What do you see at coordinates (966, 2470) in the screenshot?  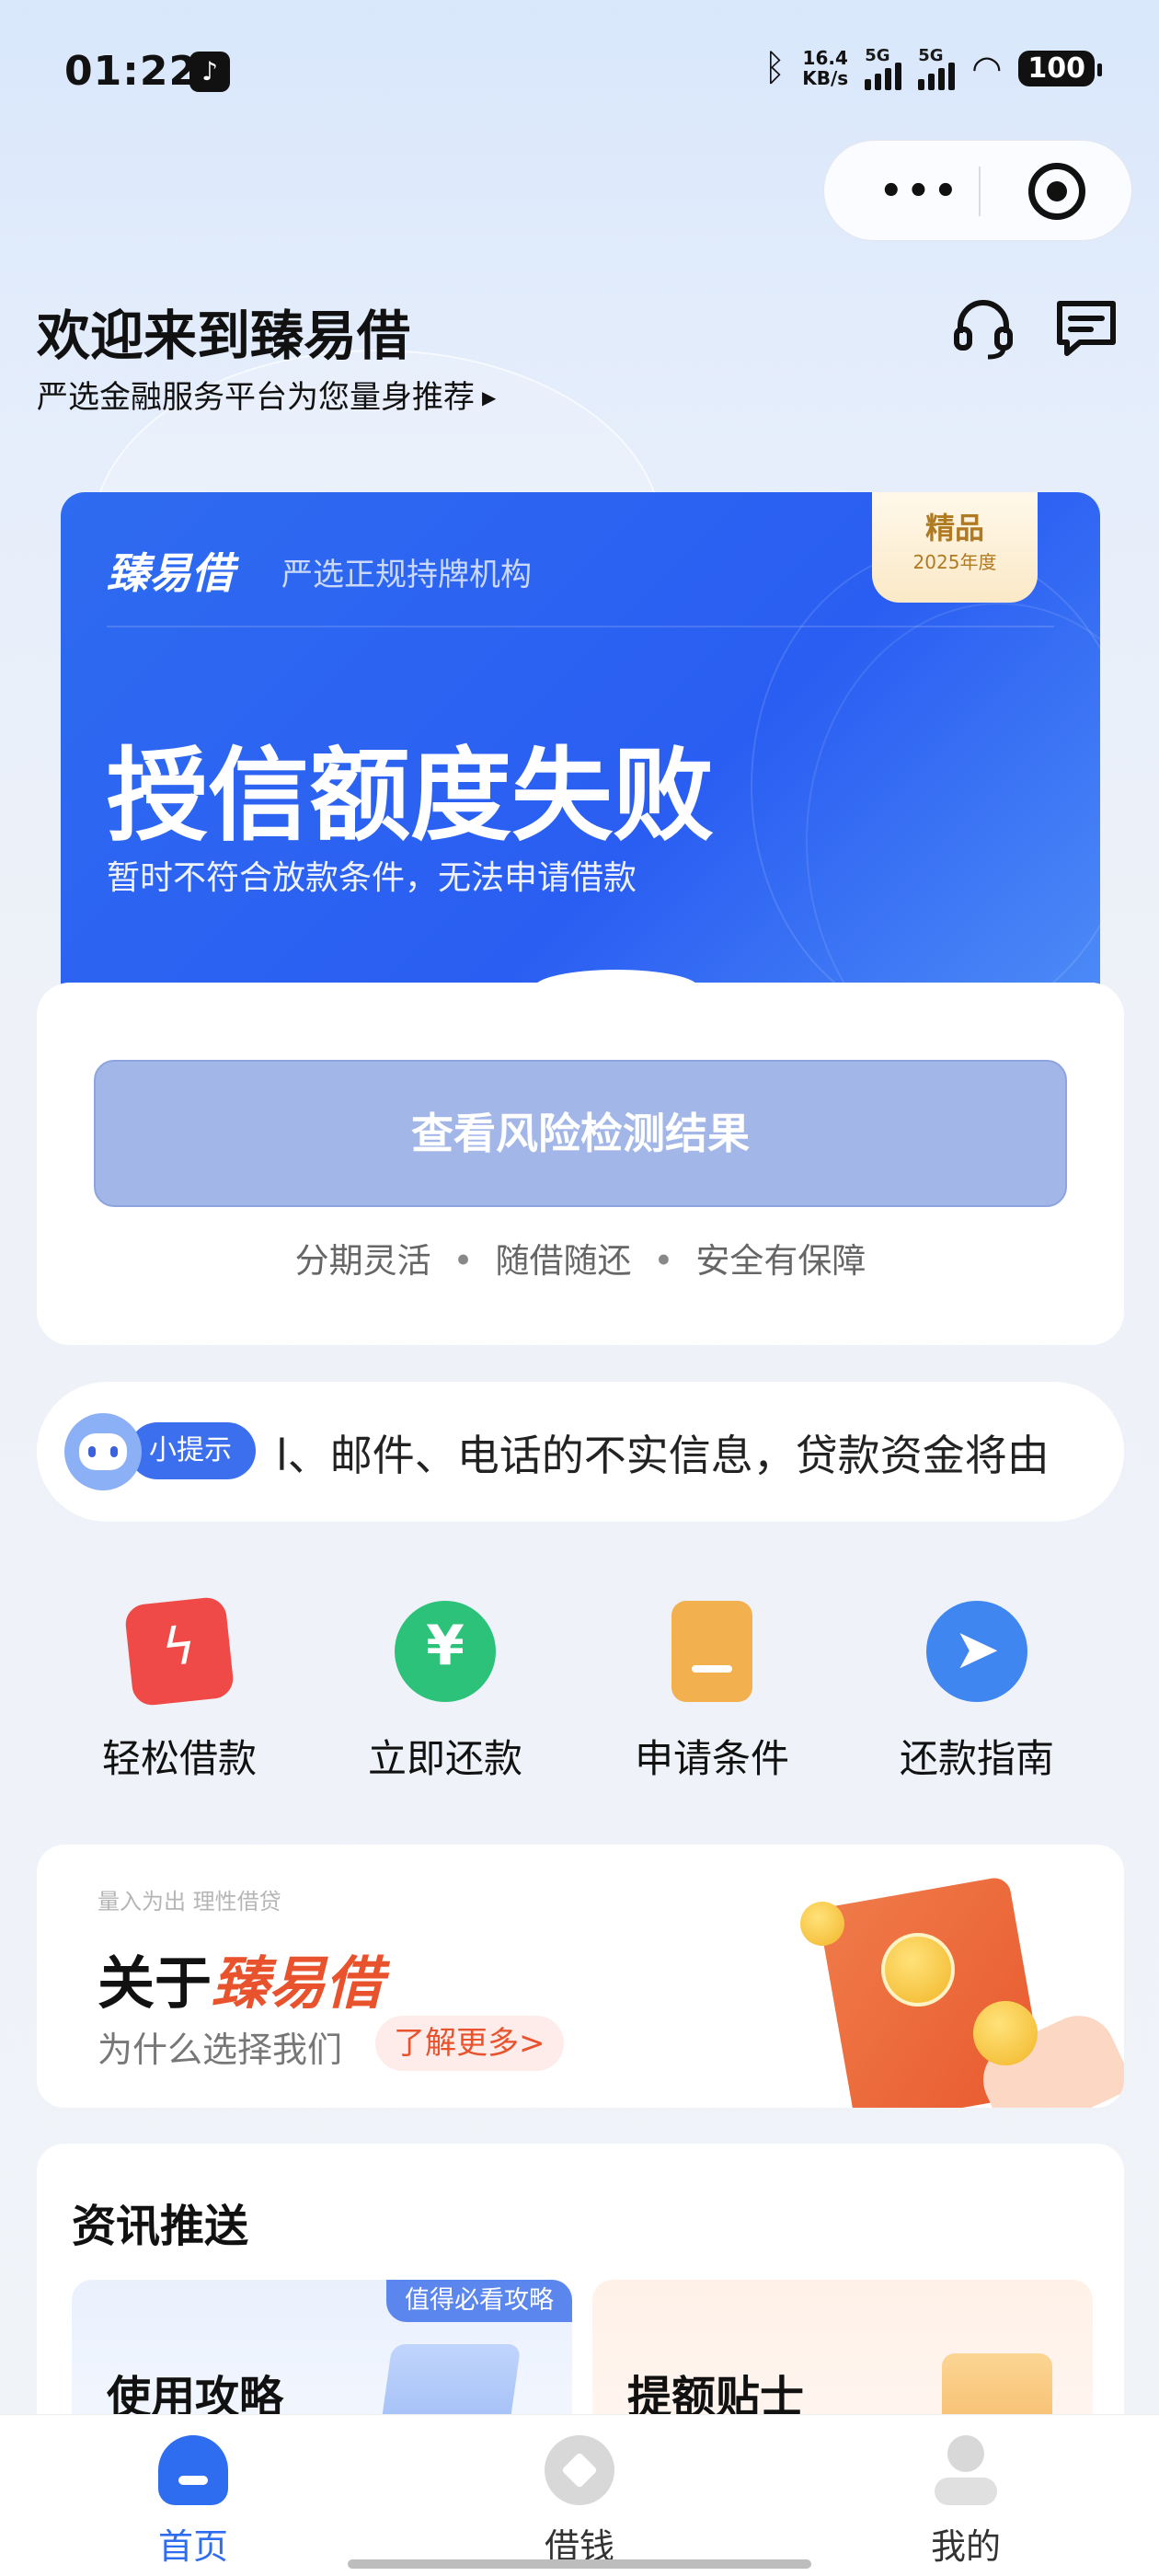 I see `user-icon` at bounding box center [966, 2470].